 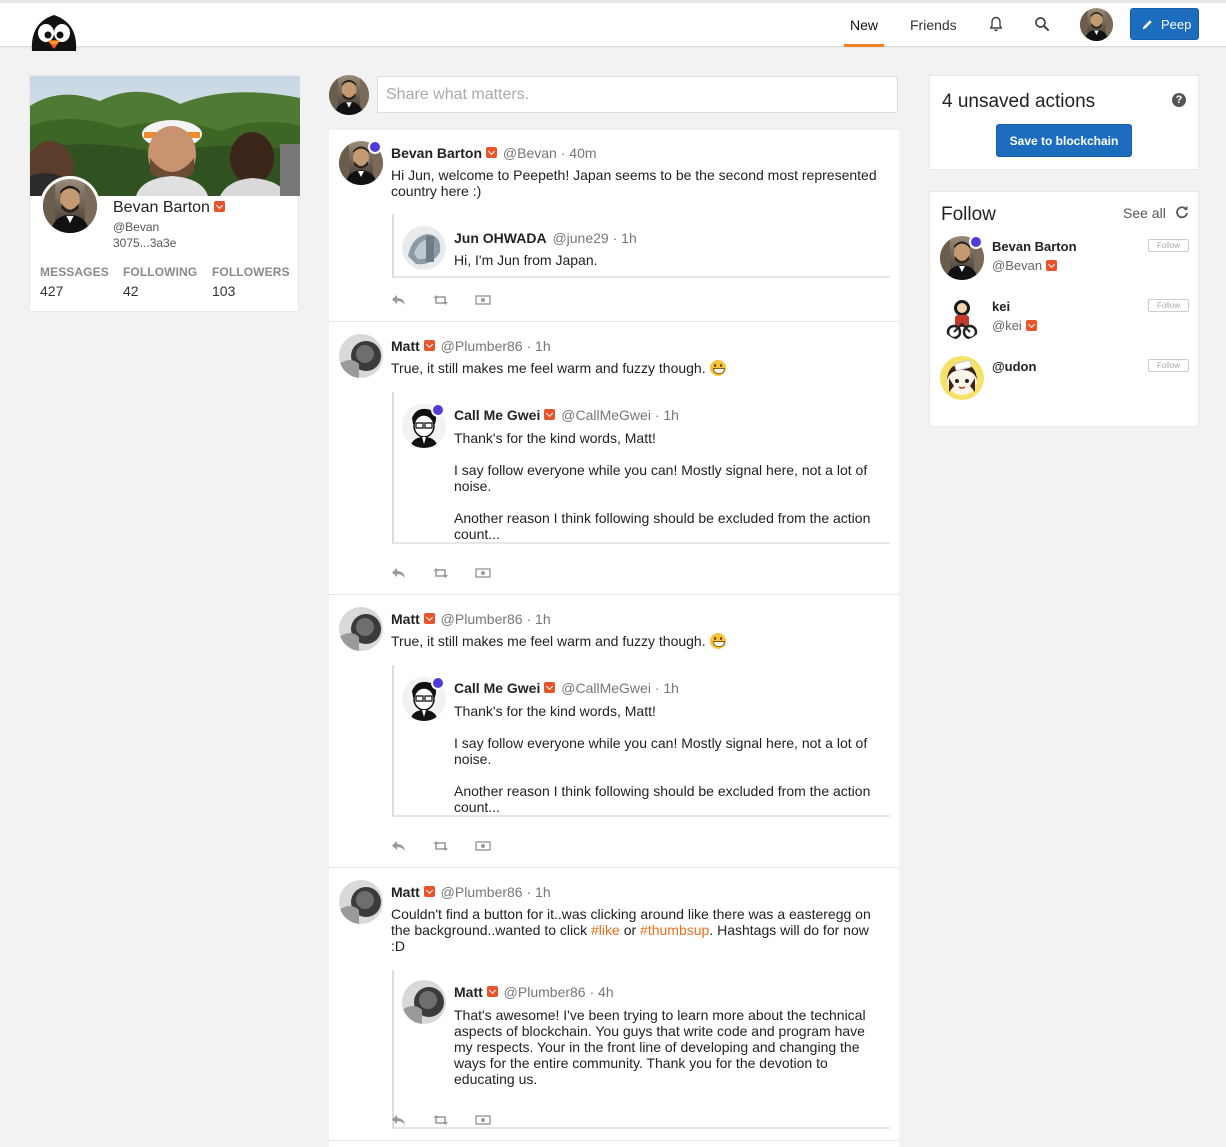 What do you see at coordinates (1179, 100) in the screenshot?
I see `question-circle-icon: ?` at bounding box center [1179, 100].